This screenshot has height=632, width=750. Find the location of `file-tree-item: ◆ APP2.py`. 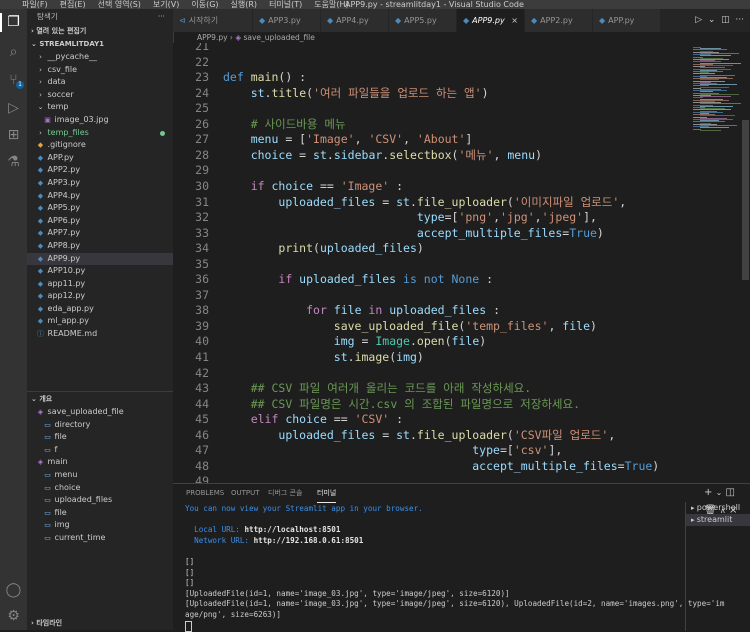

file-tree-item: ◆ APP2.py is located at coordinates (100, 170).